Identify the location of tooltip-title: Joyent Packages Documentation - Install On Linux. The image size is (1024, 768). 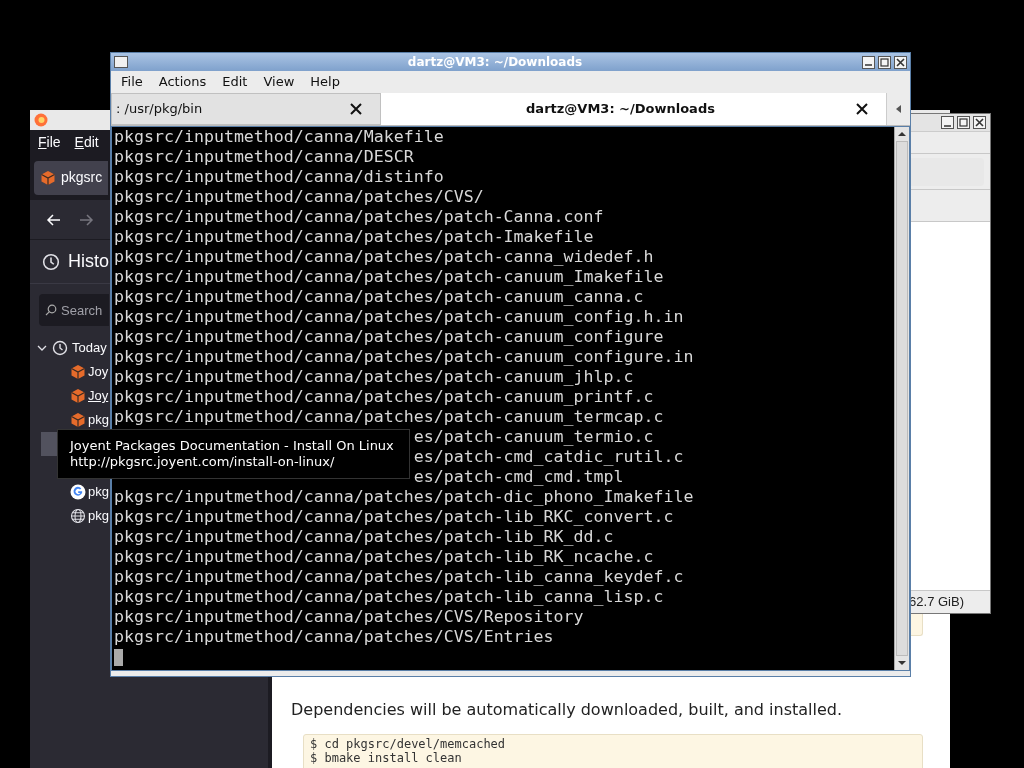
(232, 446).